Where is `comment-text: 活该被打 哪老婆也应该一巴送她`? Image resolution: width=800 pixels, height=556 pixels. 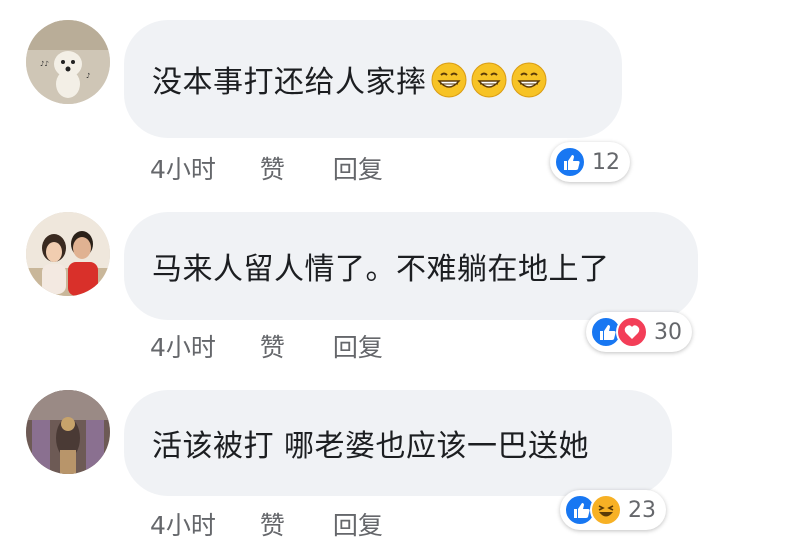 comment-text: 活该被打 哪老婆也应该一巴送她 is located at coordinates (371, 446).